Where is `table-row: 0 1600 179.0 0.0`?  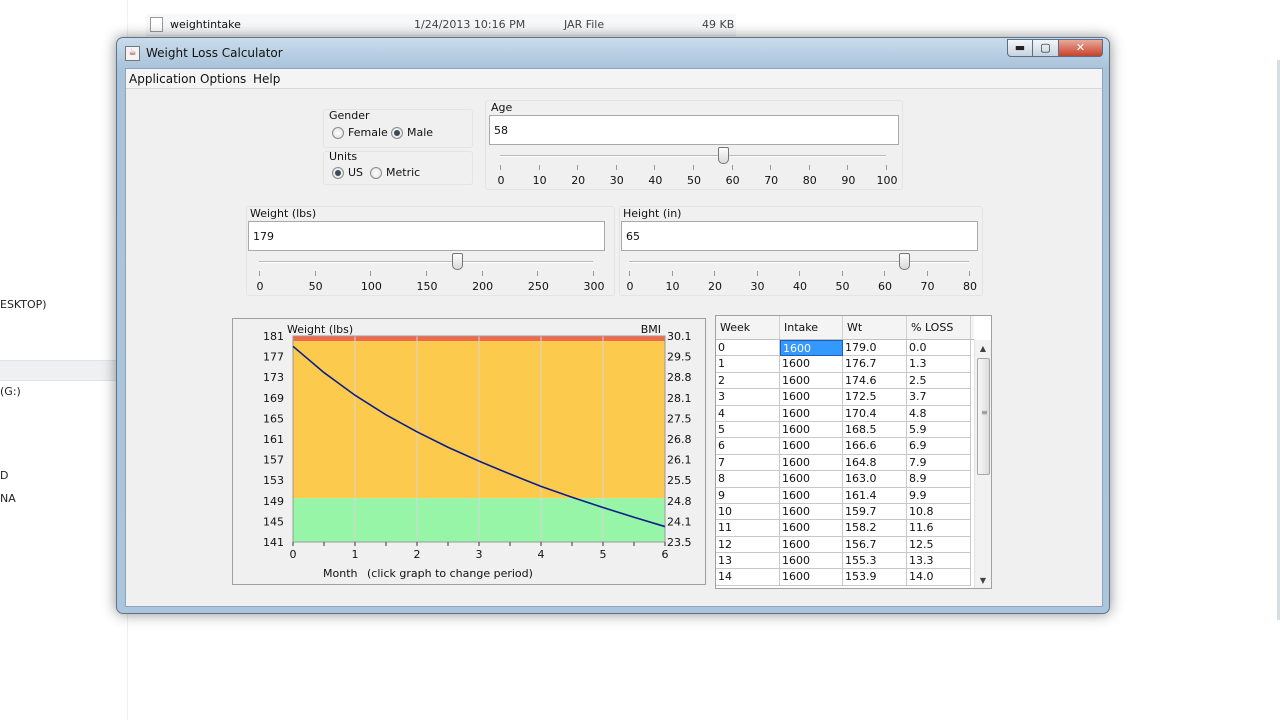 table-row: 0 1600 179.0 0.0 is located at coordinates (845, 348).